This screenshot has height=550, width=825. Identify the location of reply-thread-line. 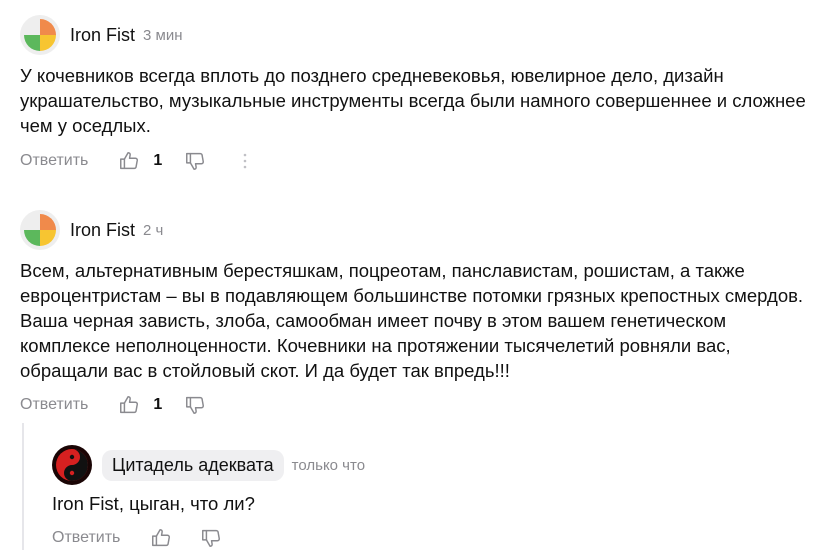
(23, 486).